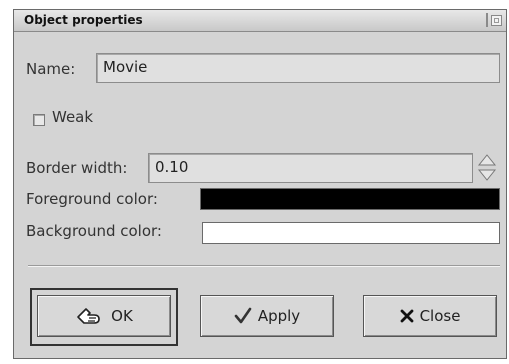 The height and width of the screenshot is (364, 509). What do you see at coordinates (490, 20) in the screenshot?
I see `window-controls` at bounding box center [490, 20].